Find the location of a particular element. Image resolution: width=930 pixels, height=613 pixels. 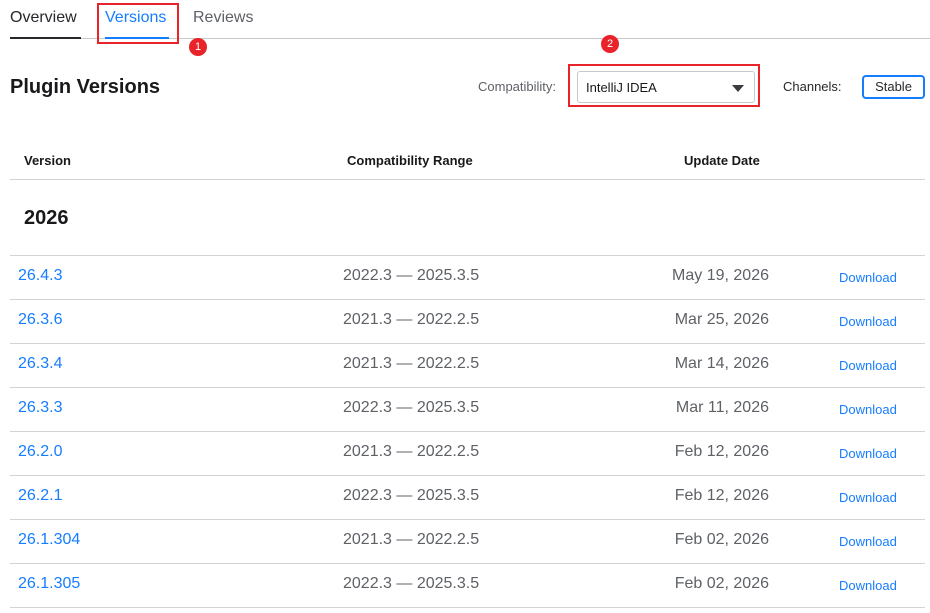

column-header-version: Version is located at coordinates (47, 160).